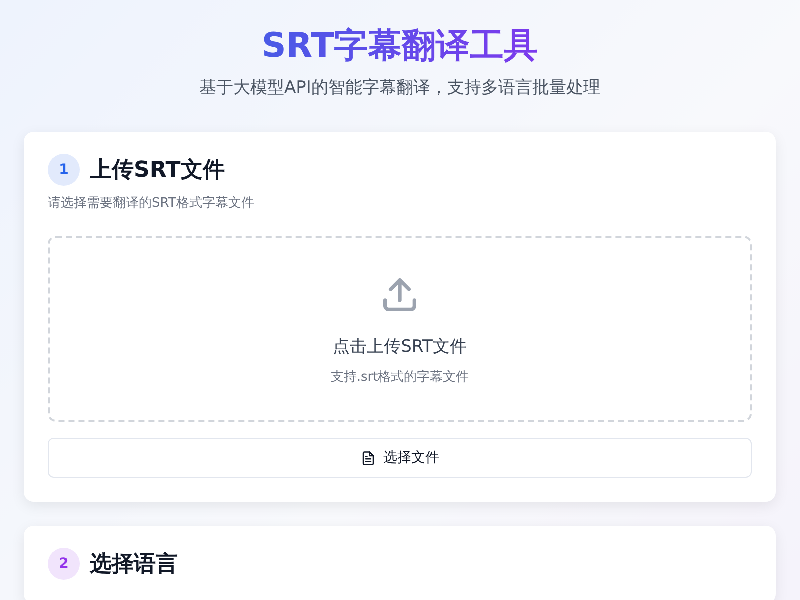  Describe the element at coordinates (400, 458) in the screenshot. I see `choose-file-button: 选择文件` at that location.